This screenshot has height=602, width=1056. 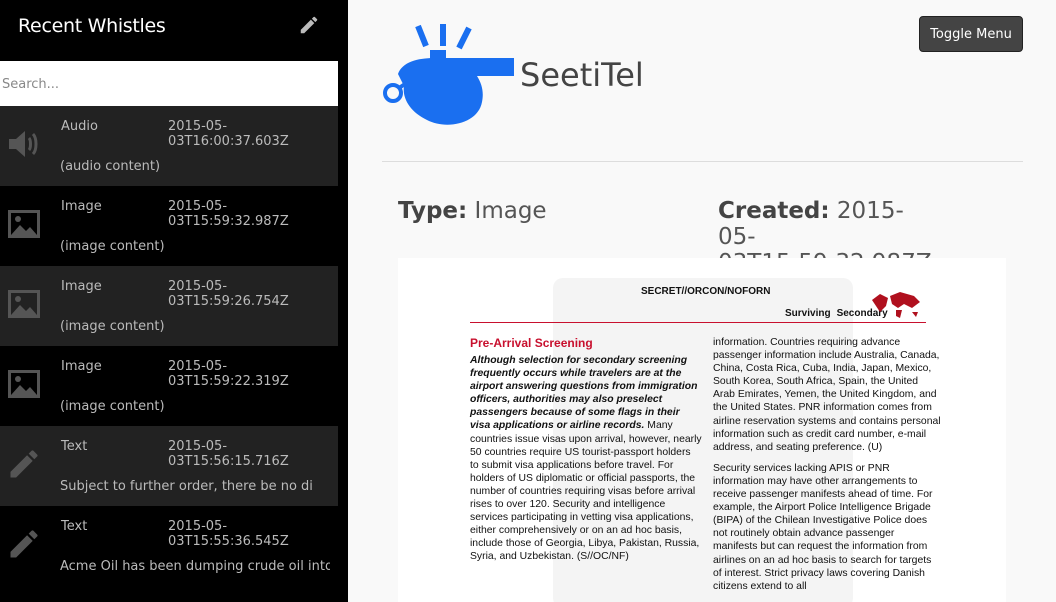 I want to click on world-map-icon, so click(x=896, y=305).